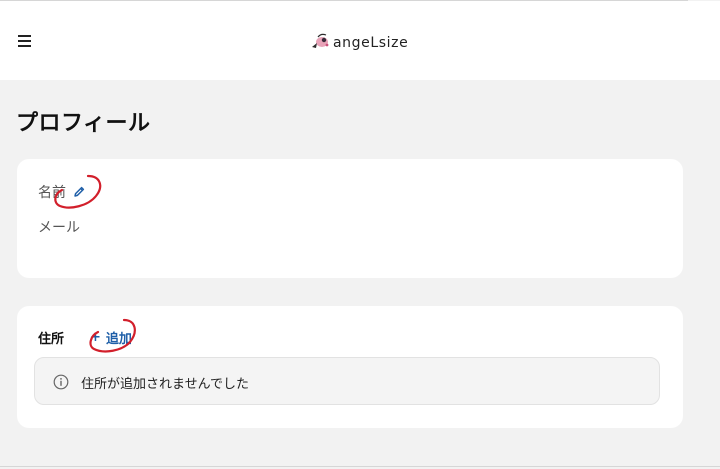  Describe the element at coordinates (347, 381) in the screenshot. I see `empty-address-notice: 住所が追加されませんでした` at that location.